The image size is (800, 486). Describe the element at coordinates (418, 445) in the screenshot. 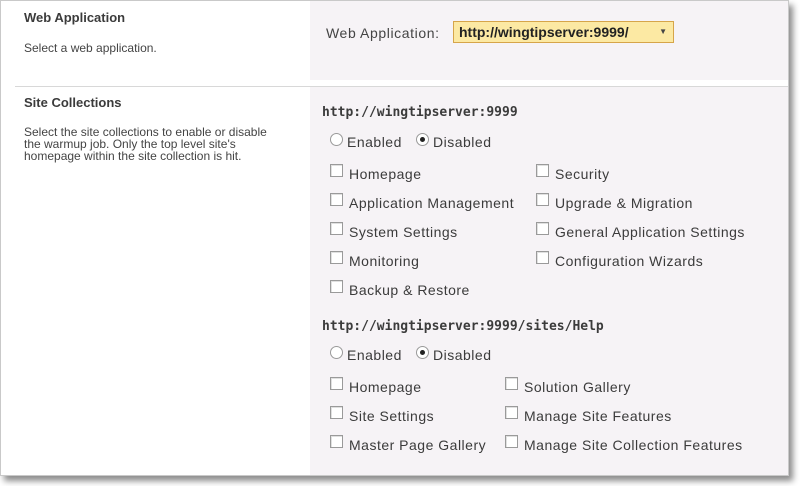

I see `checkbox-label: Master Page Gallery` at that location.